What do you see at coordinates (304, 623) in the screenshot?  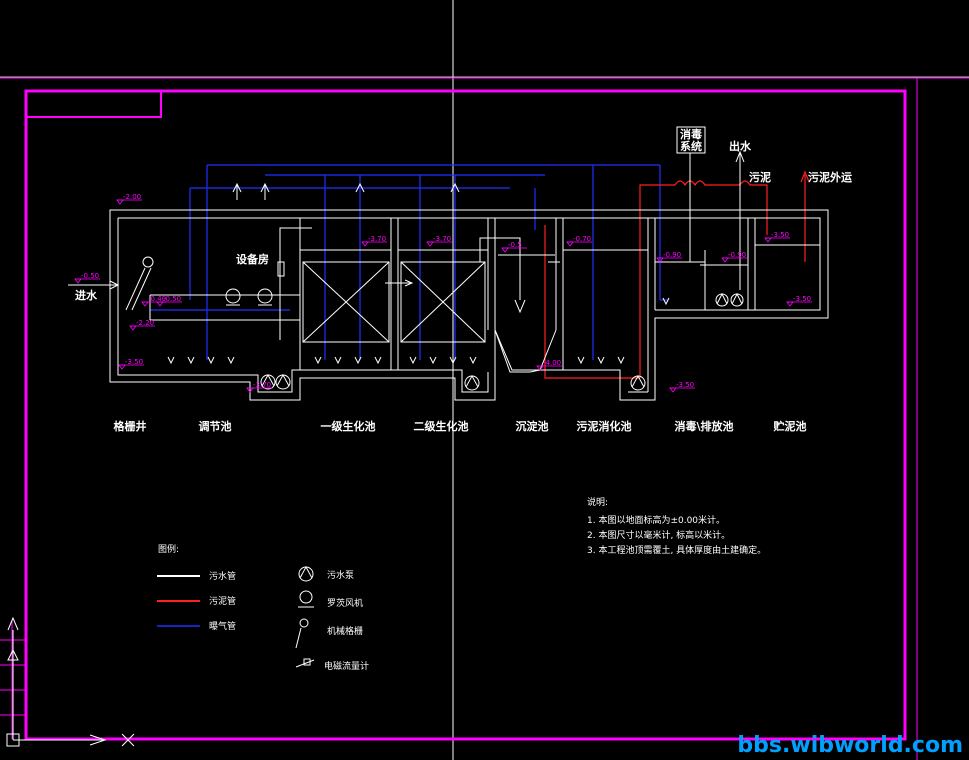 I see `grating-icon` at bounding box center [304, 623].